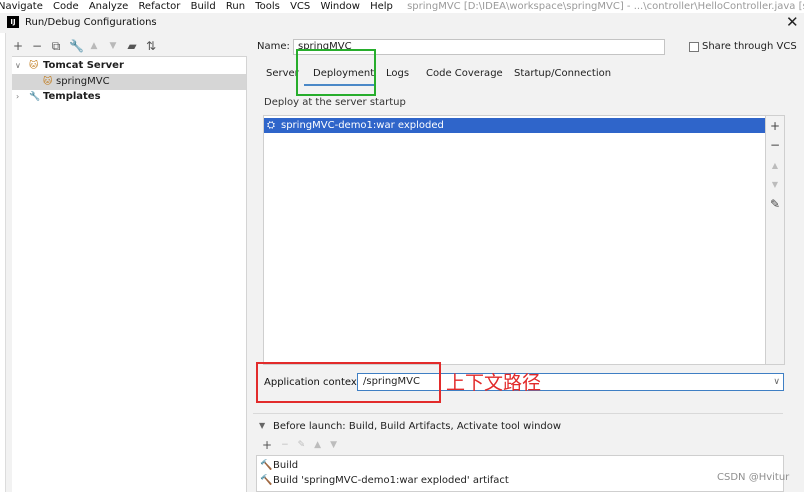 This screenshot has width=804, height=492. I want to click on tab-startup-connection: Startup/Connection, so click(562, 74).